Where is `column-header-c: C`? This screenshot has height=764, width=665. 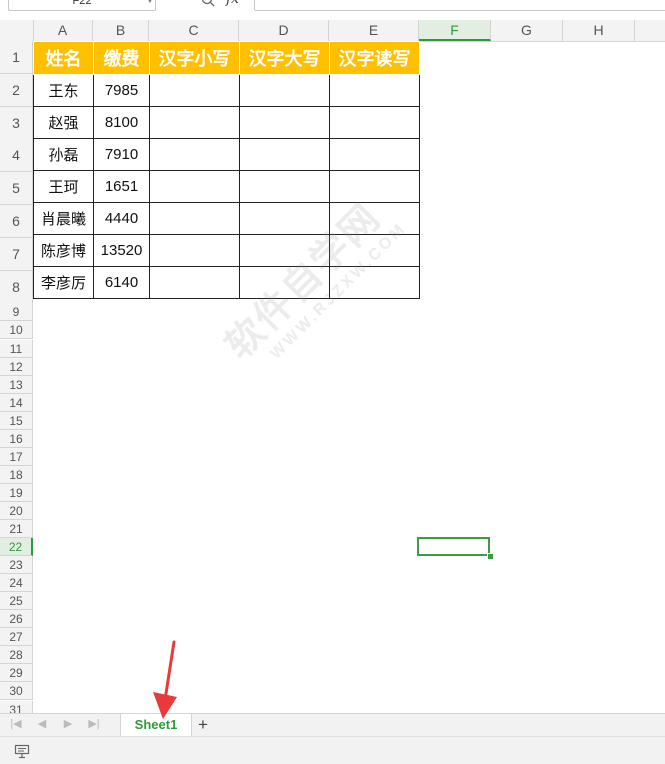 column-header-c: C is located at coordinates (194, 30).